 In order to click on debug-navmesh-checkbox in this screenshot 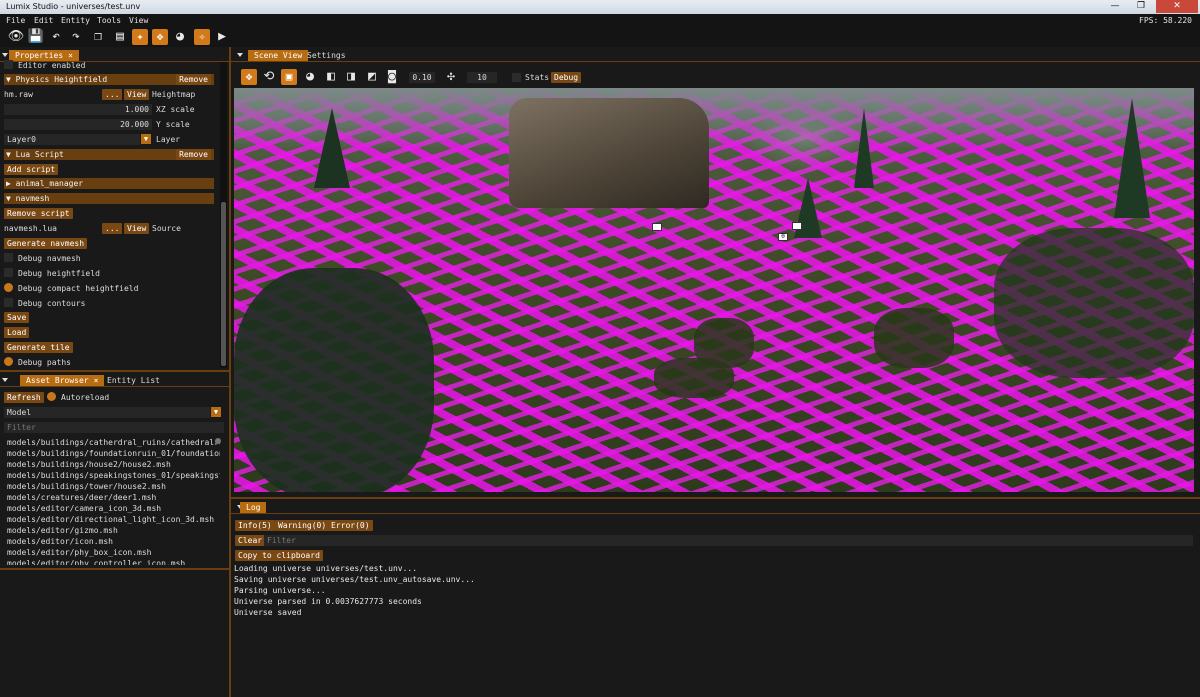, I will do `click(8, 257)`.